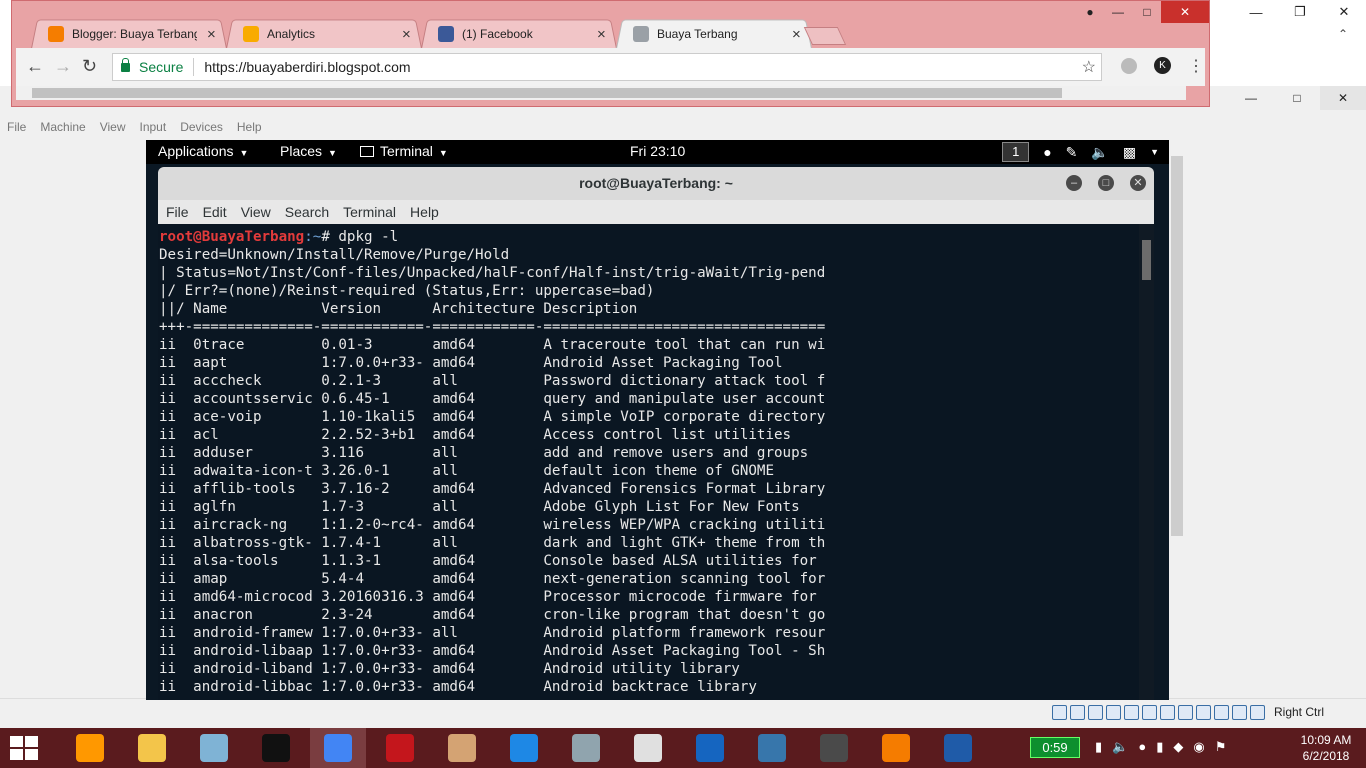  Describe the element at coordinates (1089, 67) in the screenshot. I see `bookmark-star-icon: ☆` at that location.